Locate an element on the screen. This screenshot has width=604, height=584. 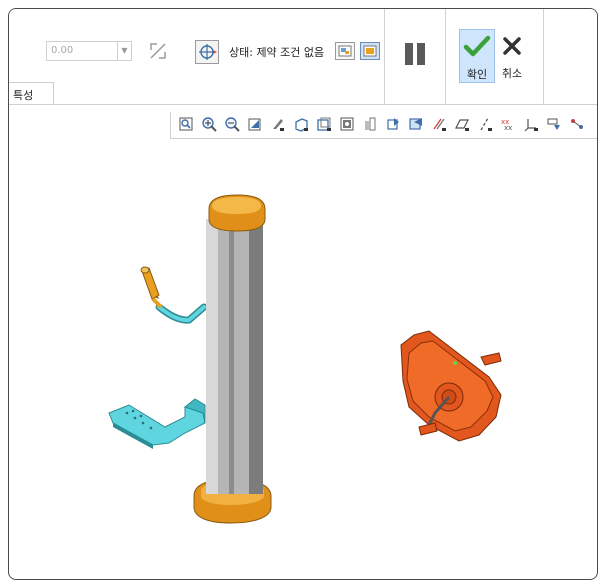
status-toggle-icon is located at coordinates (370, 51).